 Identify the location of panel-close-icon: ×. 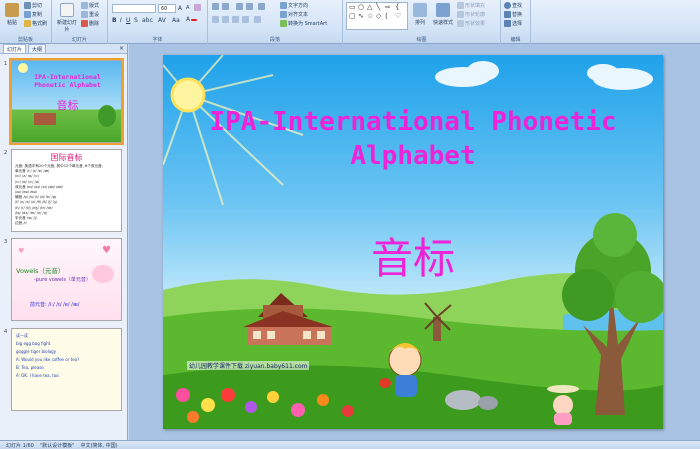
(121, 48).